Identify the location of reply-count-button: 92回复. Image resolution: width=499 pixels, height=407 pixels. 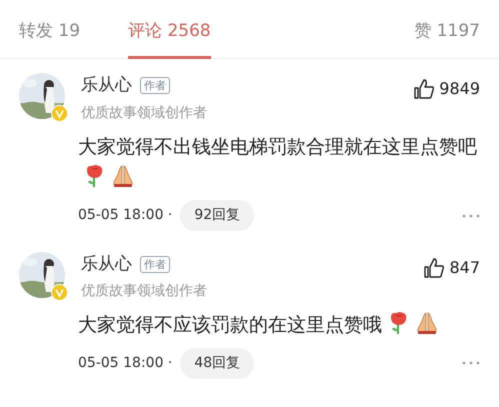
(217, 215).